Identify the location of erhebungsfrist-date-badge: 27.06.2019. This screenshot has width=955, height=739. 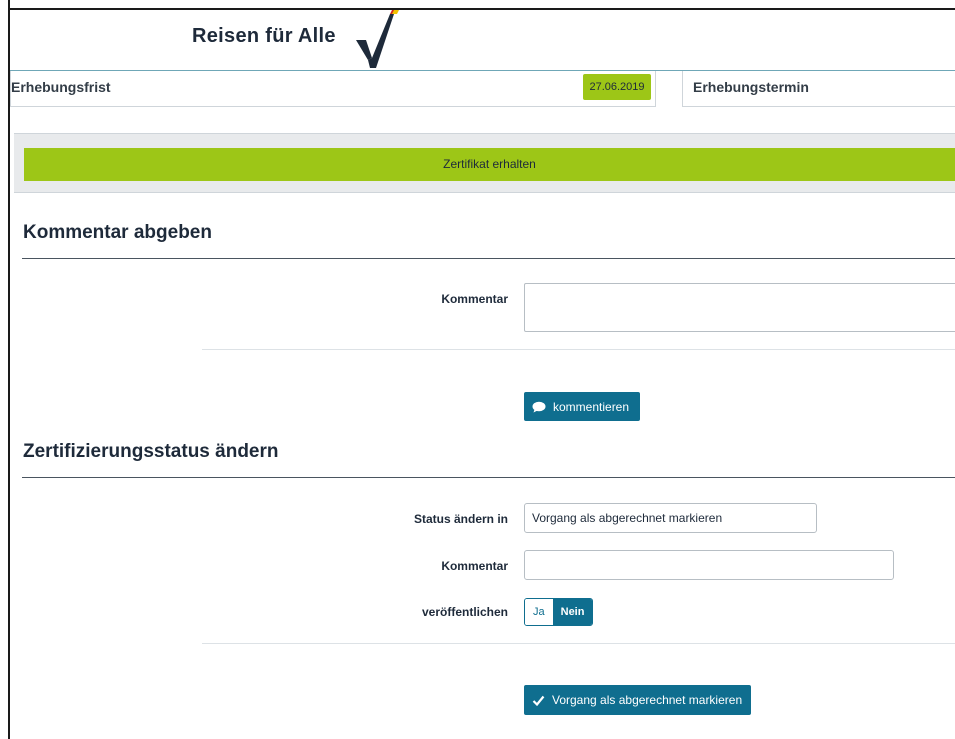
(617, 87).